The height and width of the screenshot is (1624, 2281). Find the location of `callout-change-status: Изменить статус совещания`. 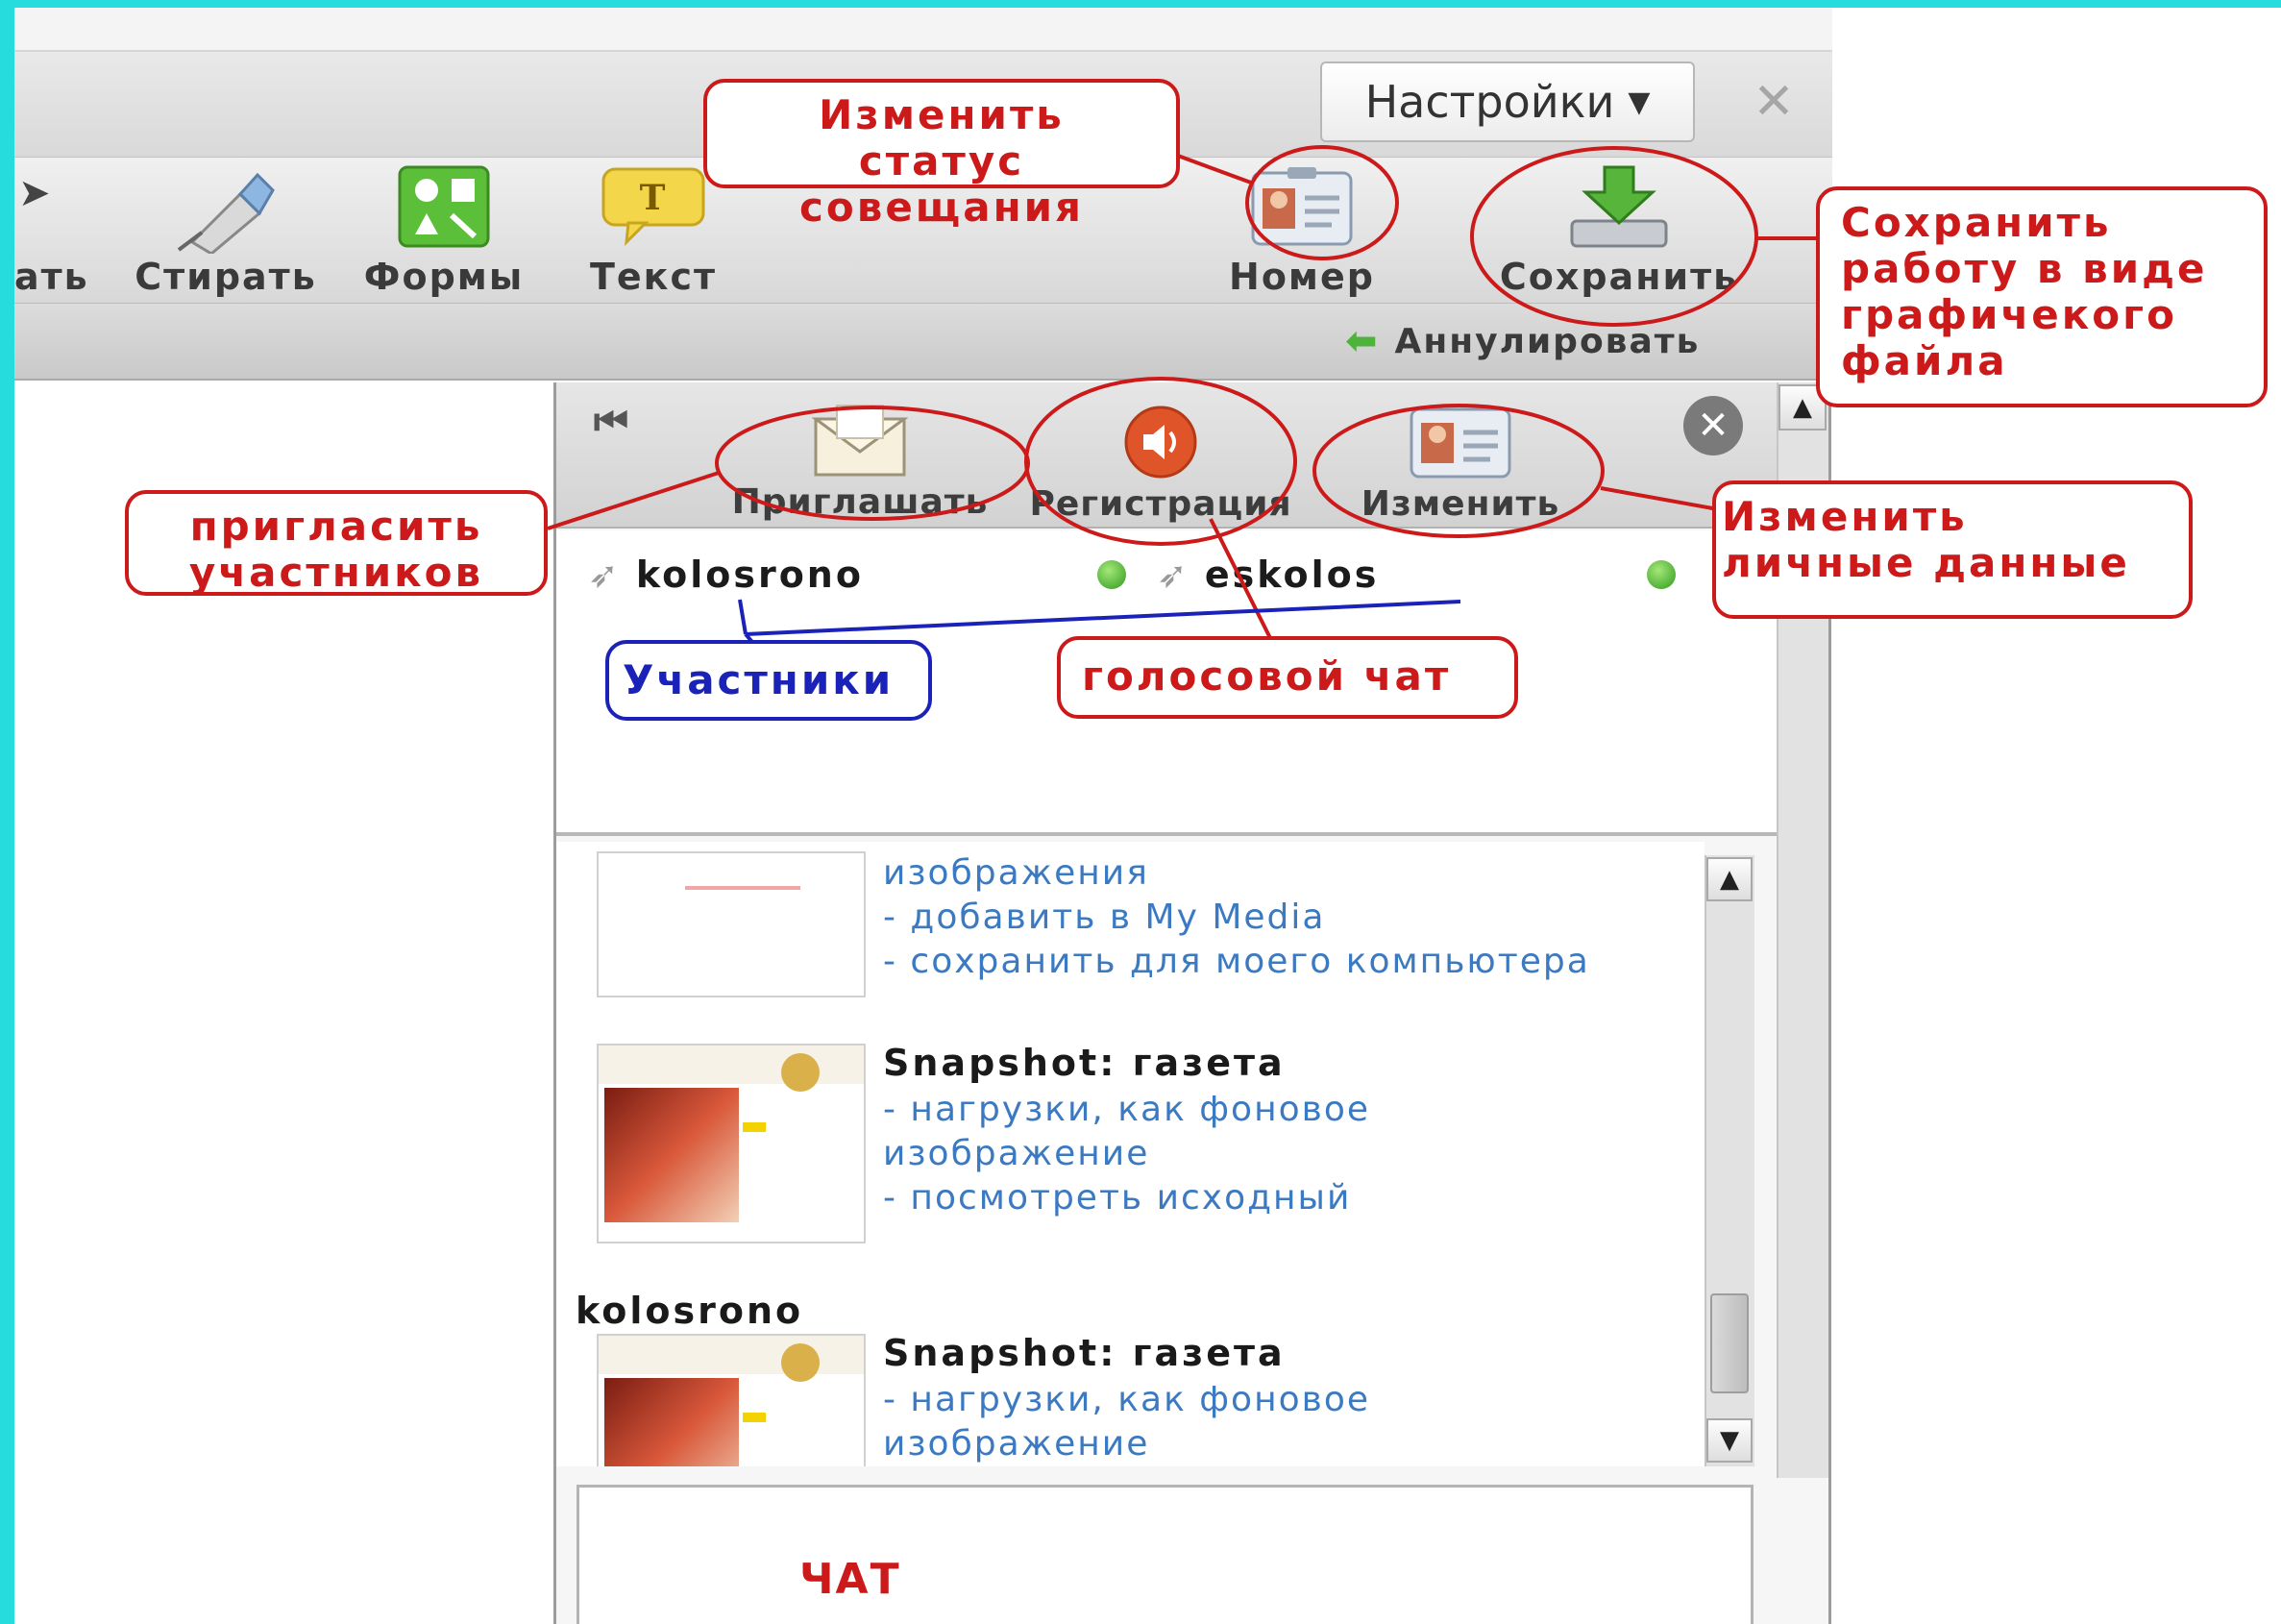

callout-change-status: Изменить статус совещания is located at coordinates (941, 155).